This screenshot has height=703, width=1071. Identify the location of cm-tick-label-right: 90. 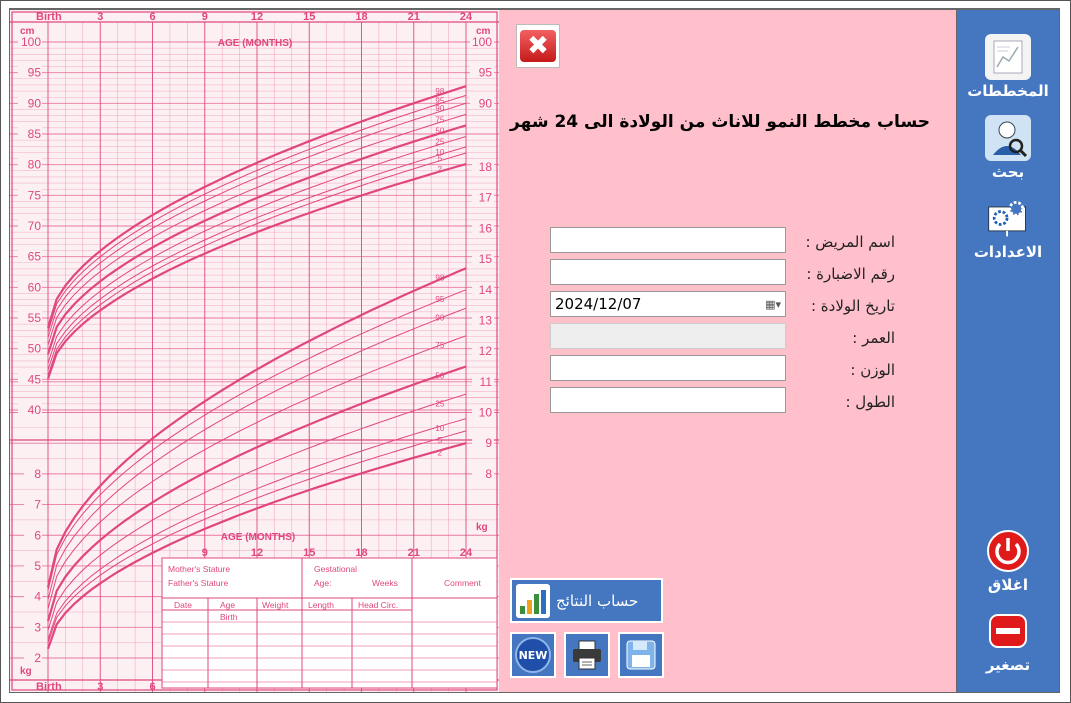
(486, 103).